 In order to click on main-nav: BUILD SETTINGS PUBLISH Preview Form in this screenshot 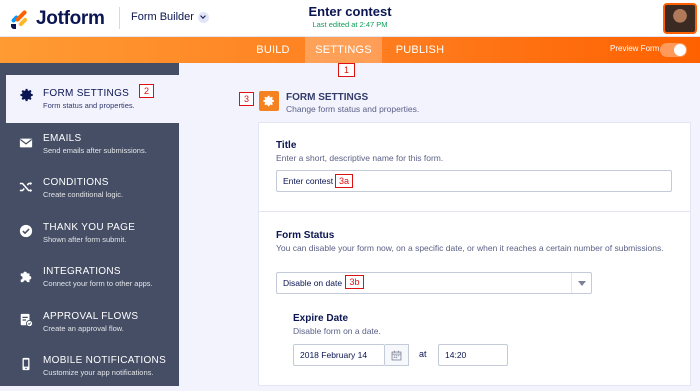, I will do `click(350, 50)`.